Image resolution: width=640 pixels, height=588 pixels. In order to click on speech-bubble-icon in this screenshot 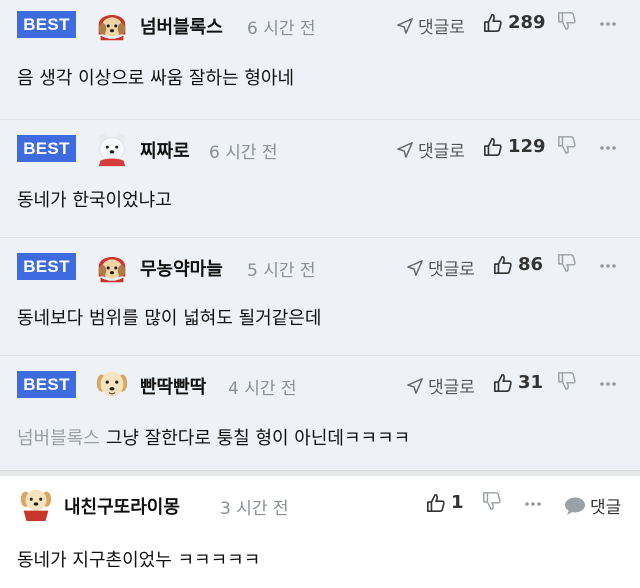, I will do `click(575, 506)`.